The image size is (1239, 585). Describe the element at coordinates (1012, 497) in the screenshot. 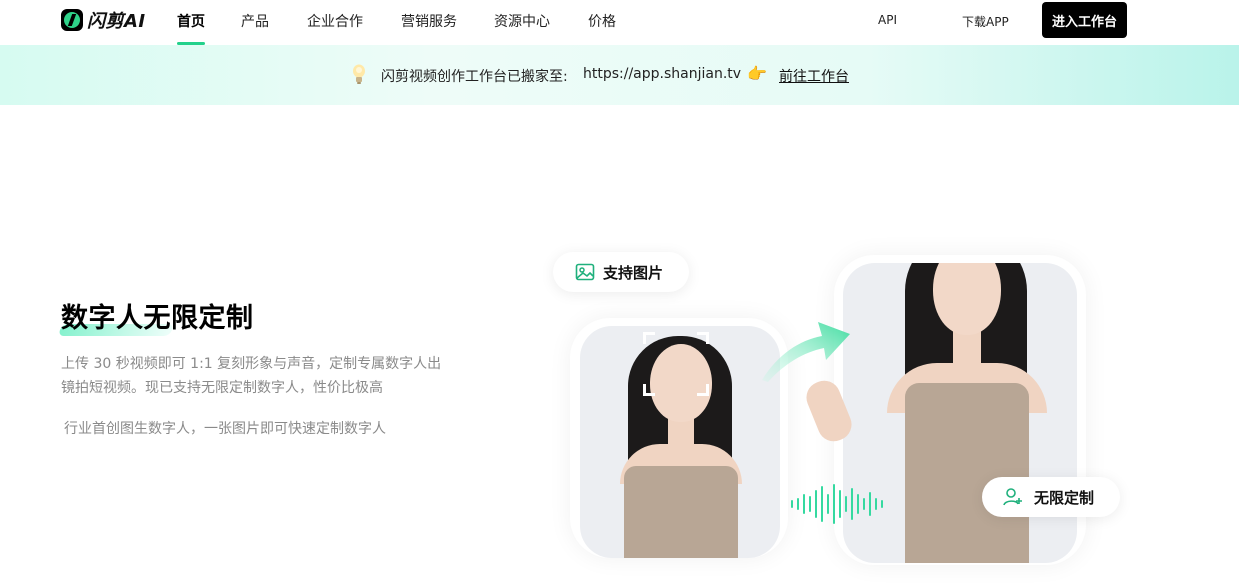

I see `add-user-icon` at that location.